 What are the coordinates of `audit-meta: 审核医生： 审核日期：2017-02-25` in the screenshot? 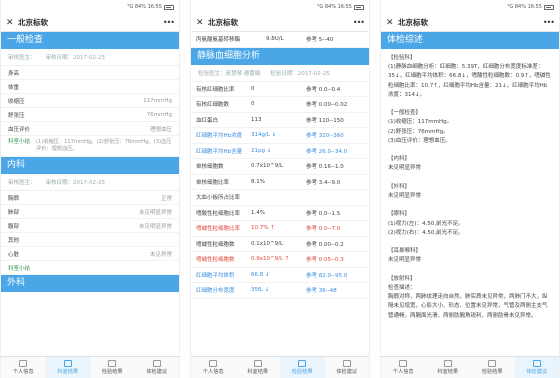 It's located at (90, 182).